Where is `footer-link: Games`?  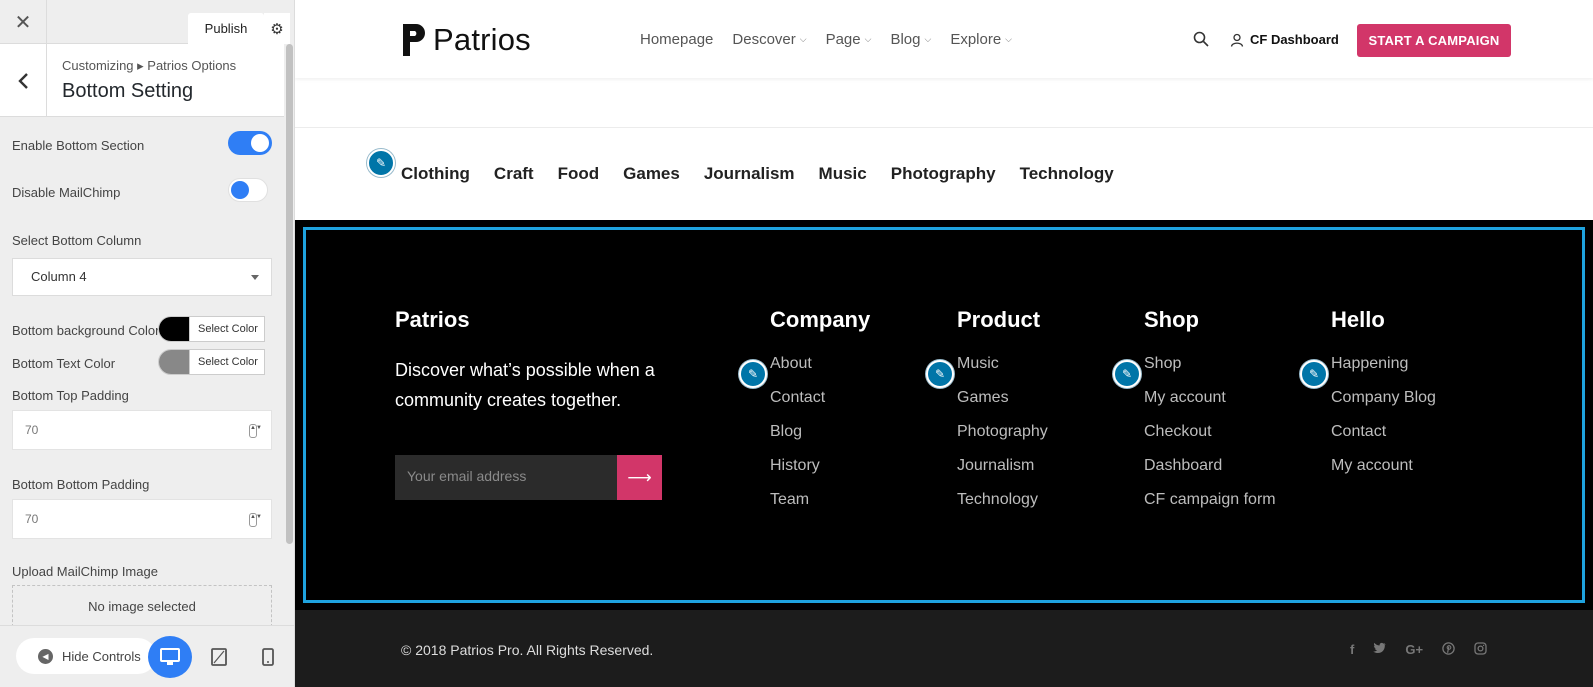 footer-link: Games is located at coordinates (1002, 406).